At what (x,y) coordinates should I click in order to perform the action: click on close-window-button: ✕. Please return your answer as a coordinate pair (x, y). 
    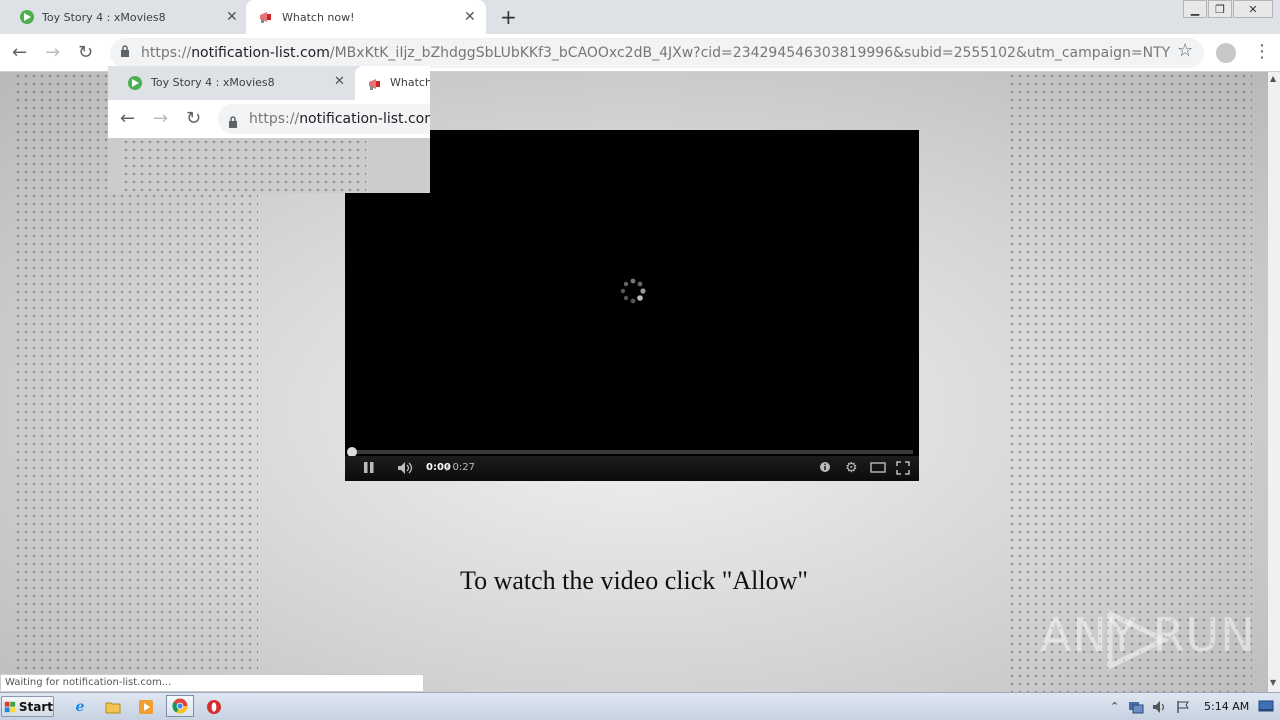
    Looking at the image, I should click on (1253, 9).